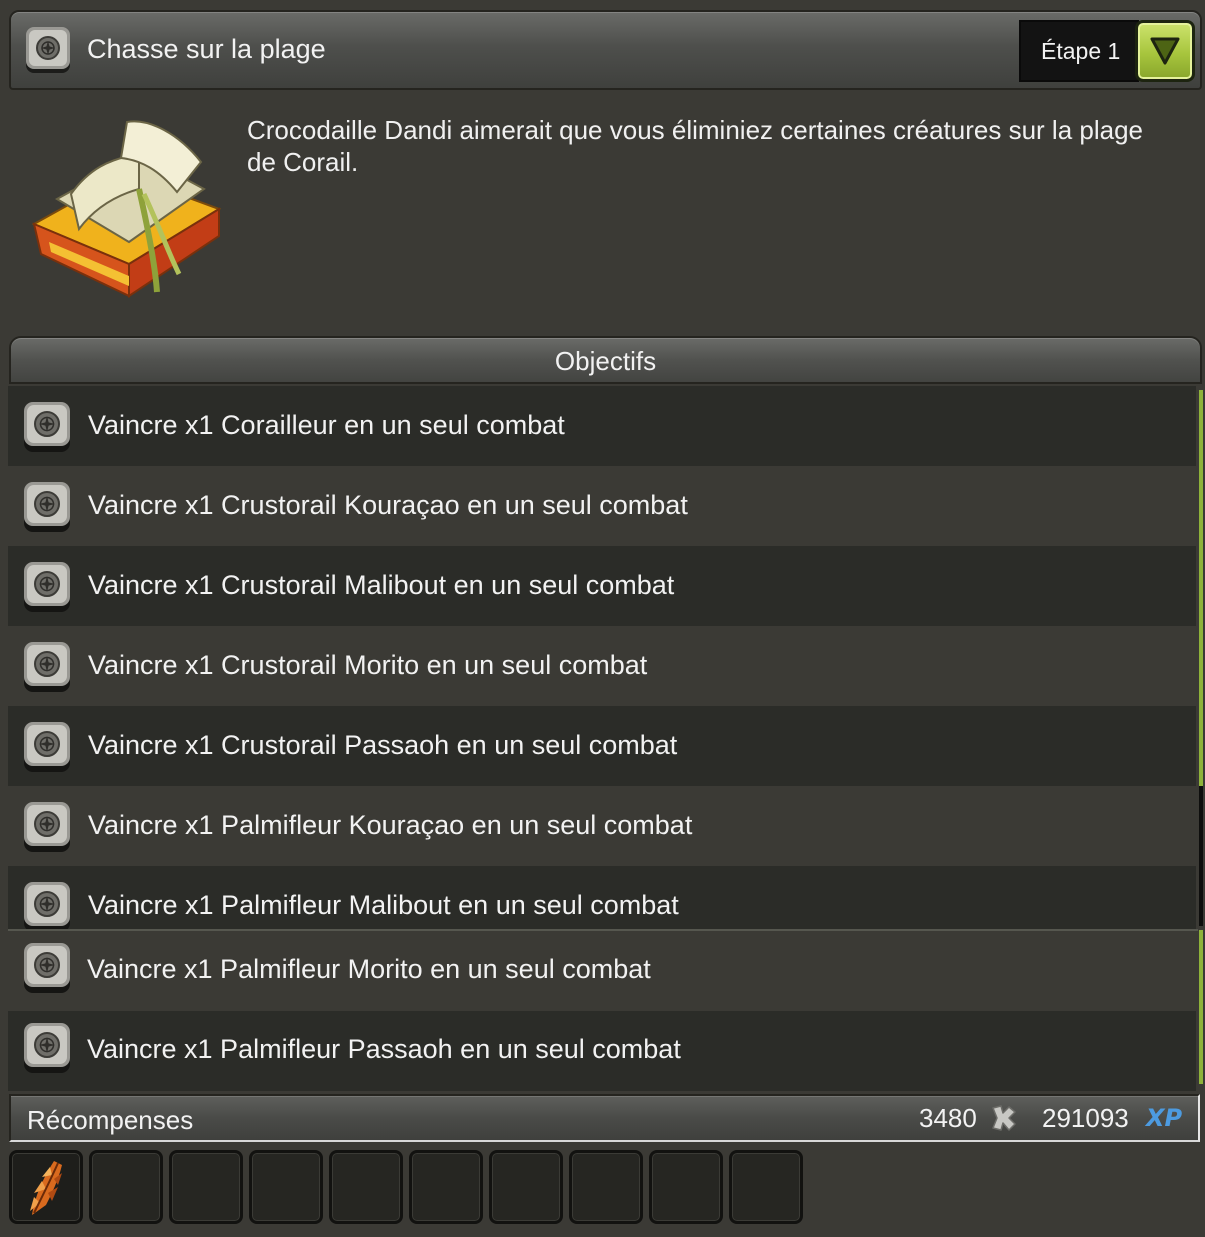 The image size is (1205, 1237). Describe the element at coordinates (326, 425) in the screenshot. I see `objective-text: Vaincre x1 Corailleur en un seul combat` at that location.